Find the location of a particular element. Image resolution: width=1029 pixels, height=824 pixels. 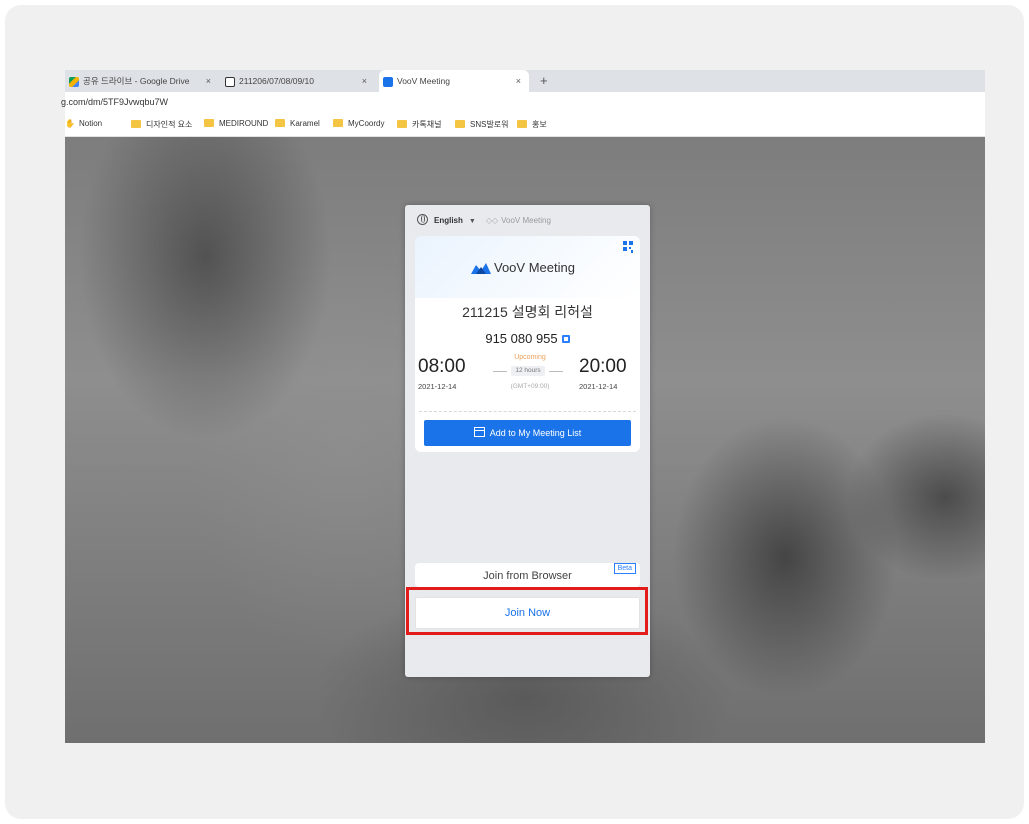

start-date: 2021-12-14 is located at coordinates (437, 386).